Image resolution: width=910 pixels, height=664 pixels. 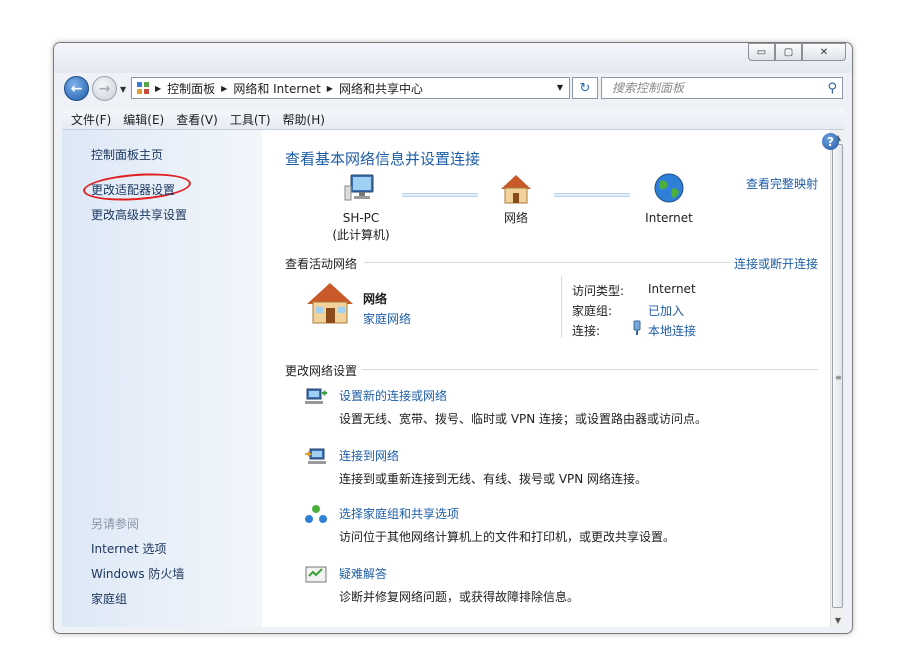 What do you see at coordinates (712, 88) in the screenshot?
I see `search-input` at bounding box center [712, 88].